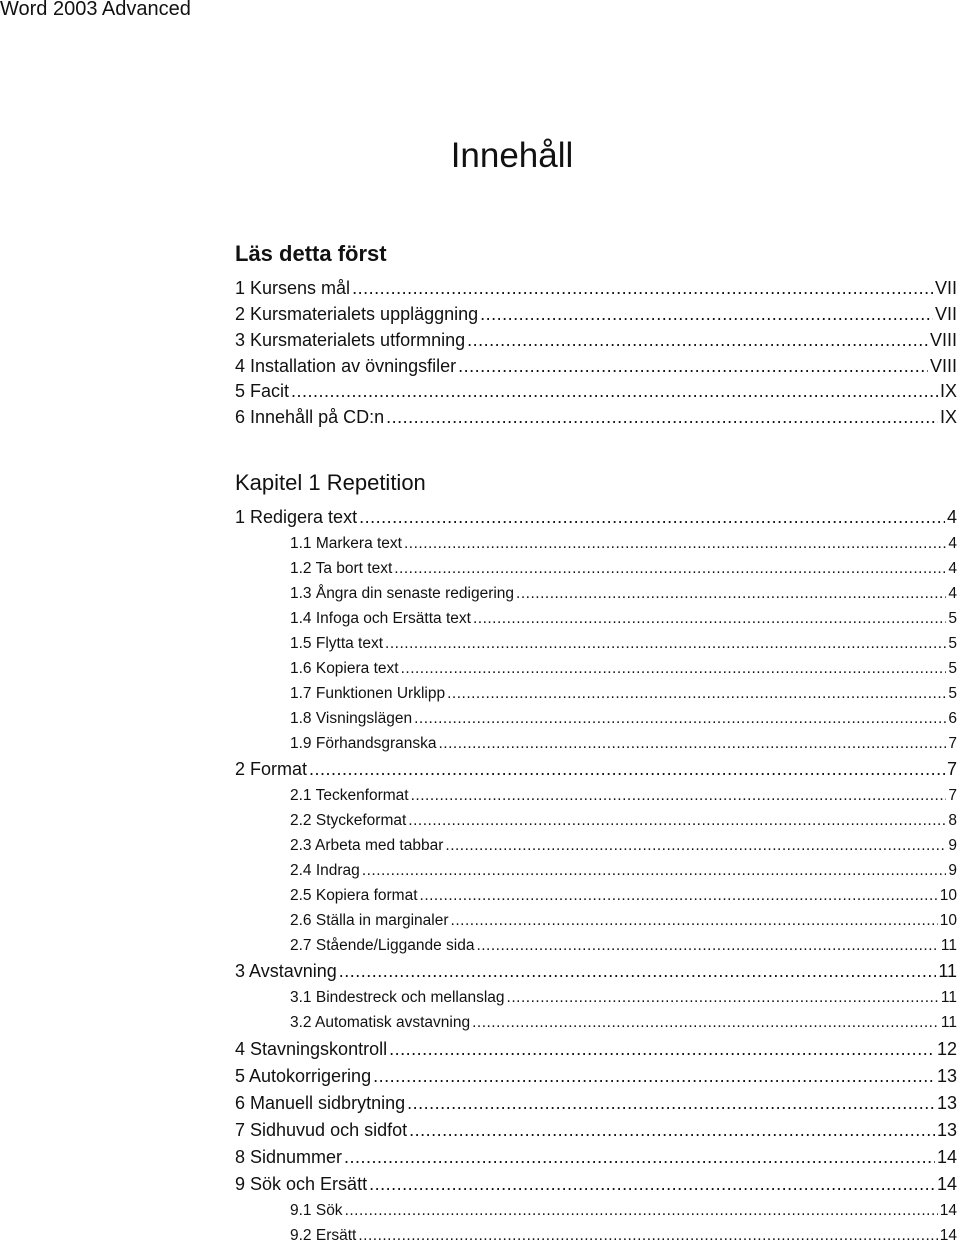  Describe the element at coordinates (293, 288) in the screenshot. I see `toc-entry-label: 1 Kursens mål` at that location.